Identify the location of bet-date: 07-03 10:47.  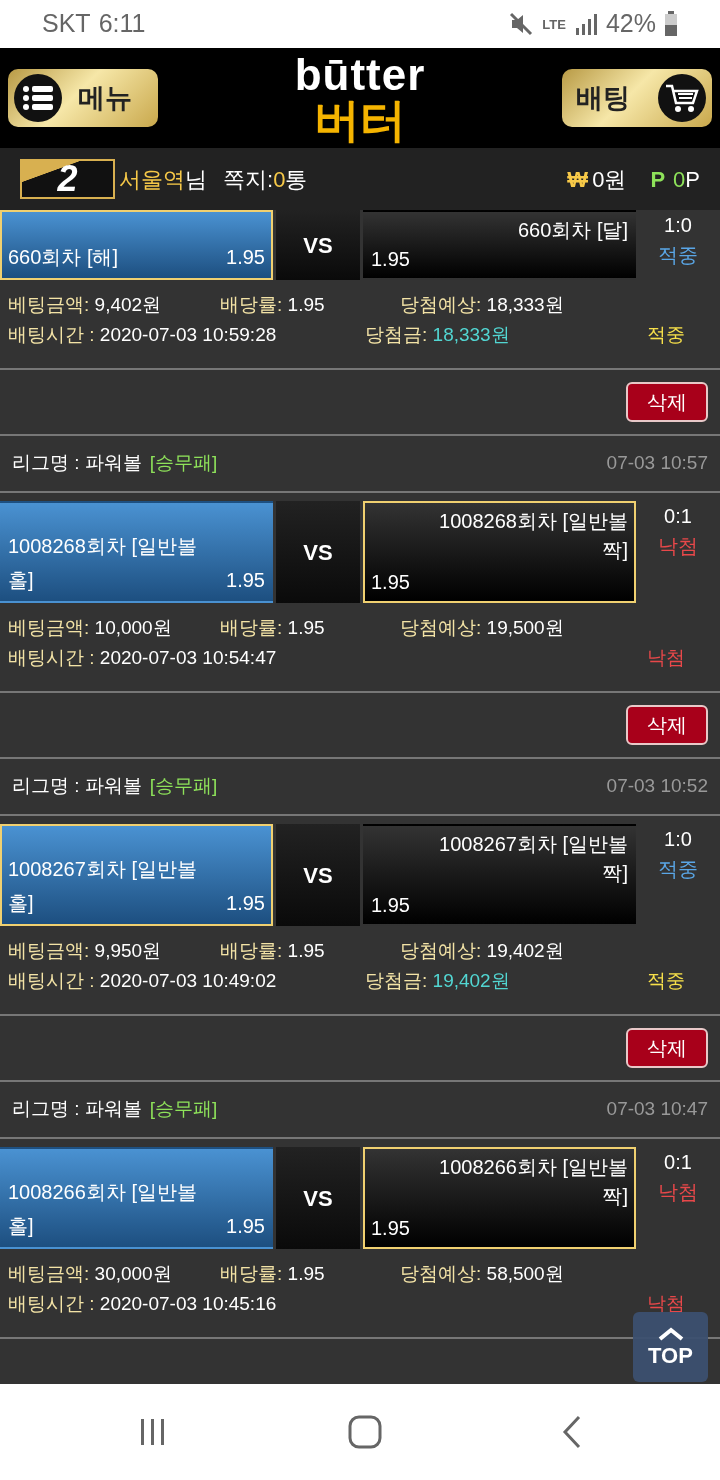
(657, 1109).